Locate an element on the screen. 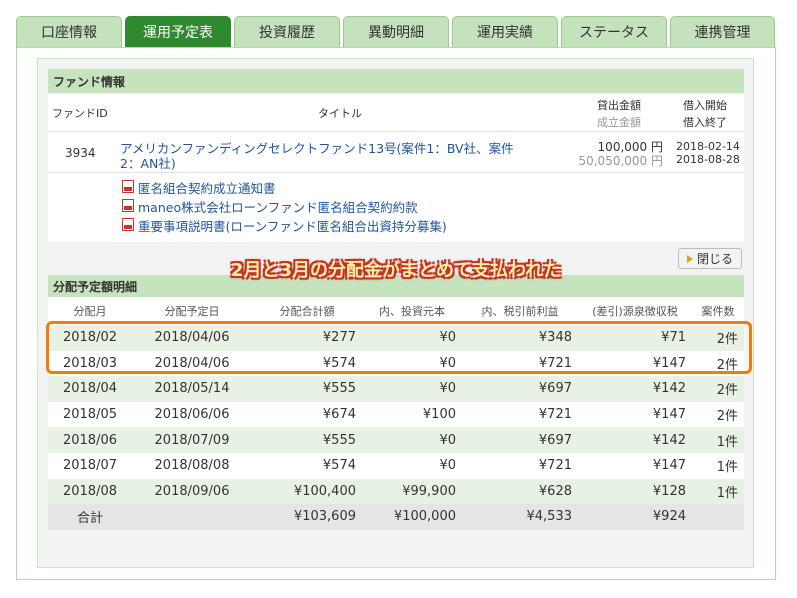  fund-title-link-cont: 2：AN社) is located at coordinates (148, 162).